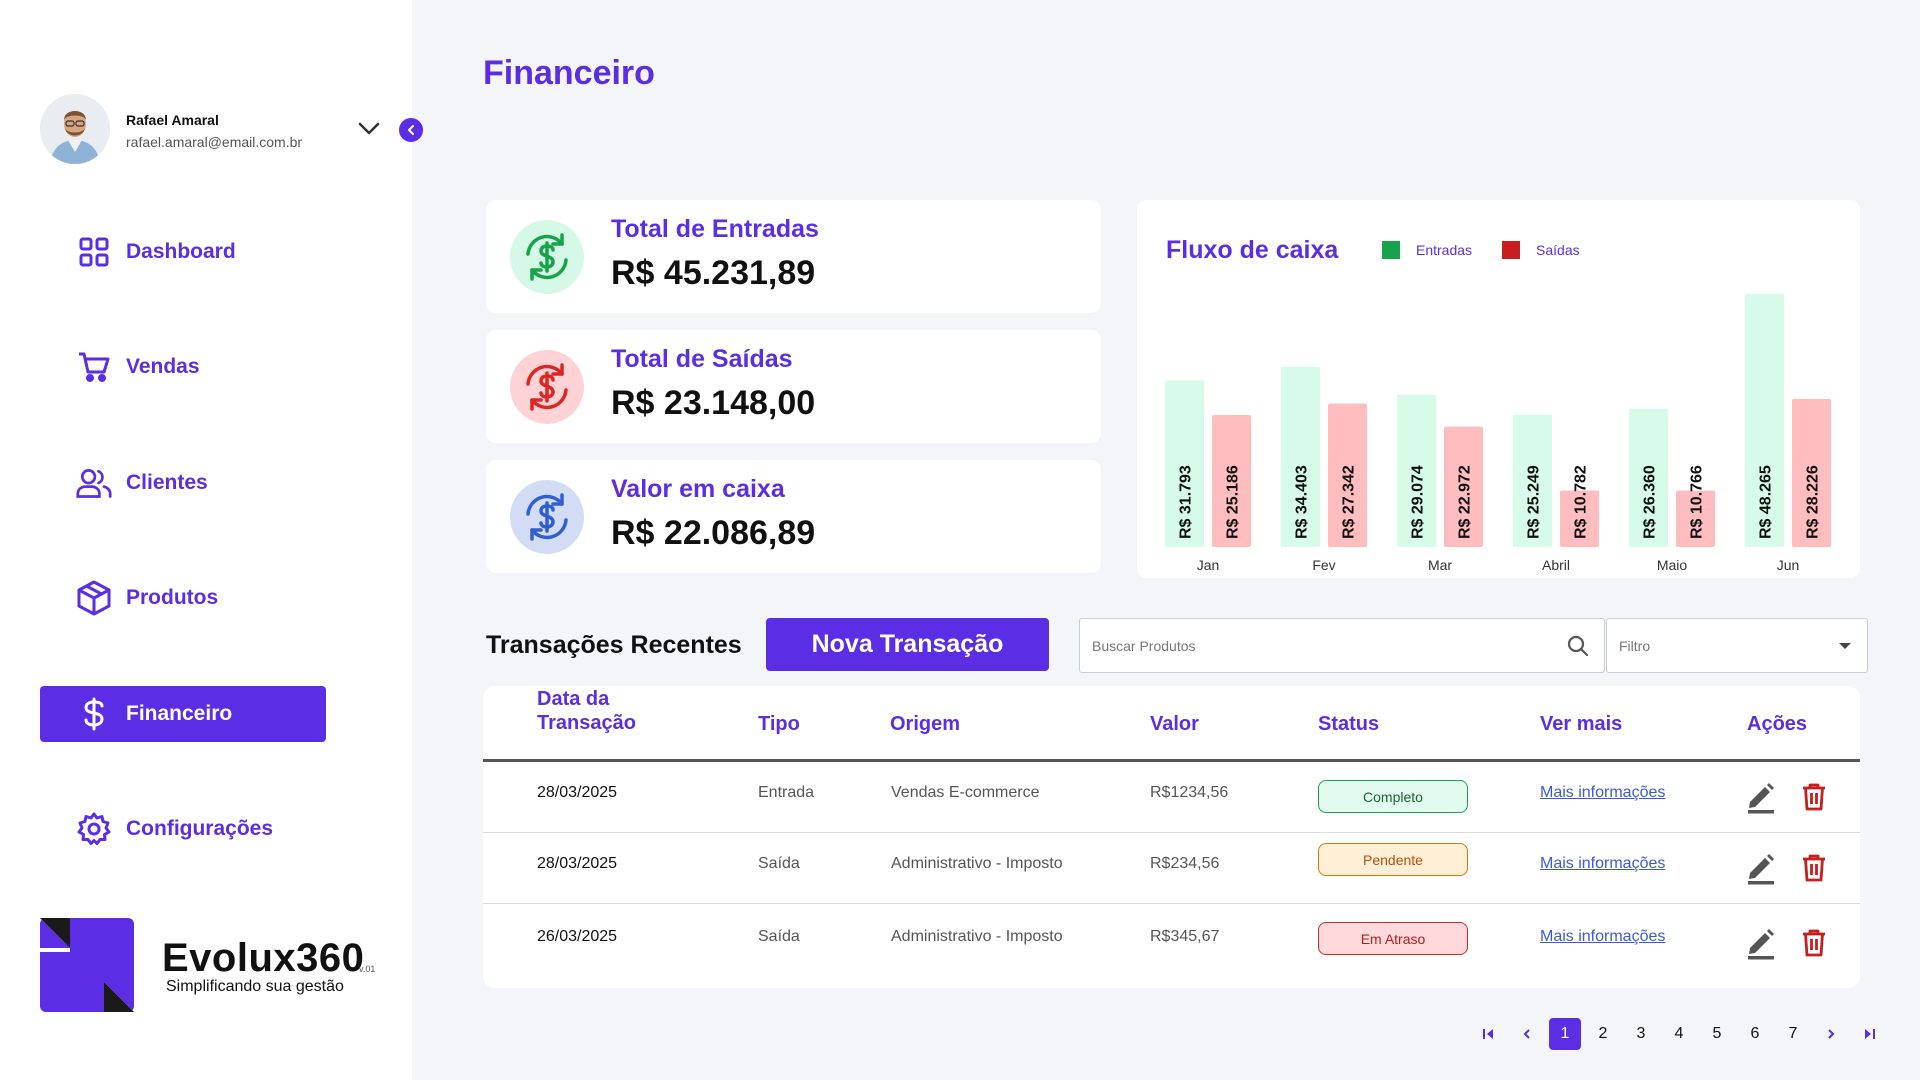 Image resolution: width=1920 pixels, height=1080 pixels. What do you see at coordinates (214, 142) in the screenshot?
I see `user-email: rafael.amaral@email.com.br` at bounding box center [214, 142].